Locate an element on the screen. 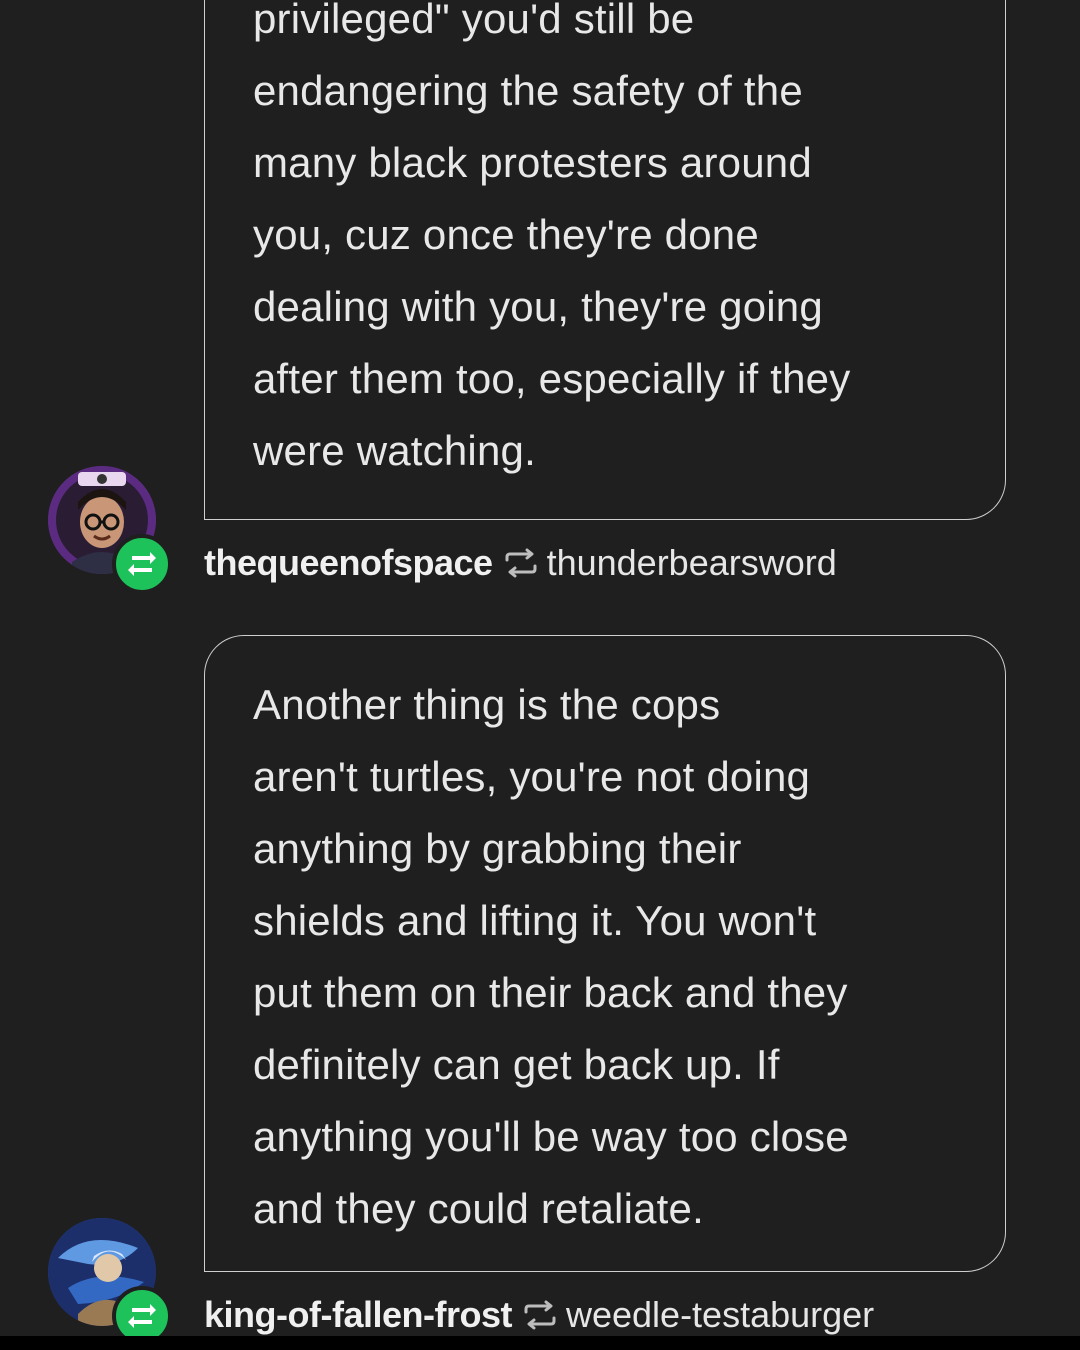  reblog-badge-icon is located at coordinates (142, 564).